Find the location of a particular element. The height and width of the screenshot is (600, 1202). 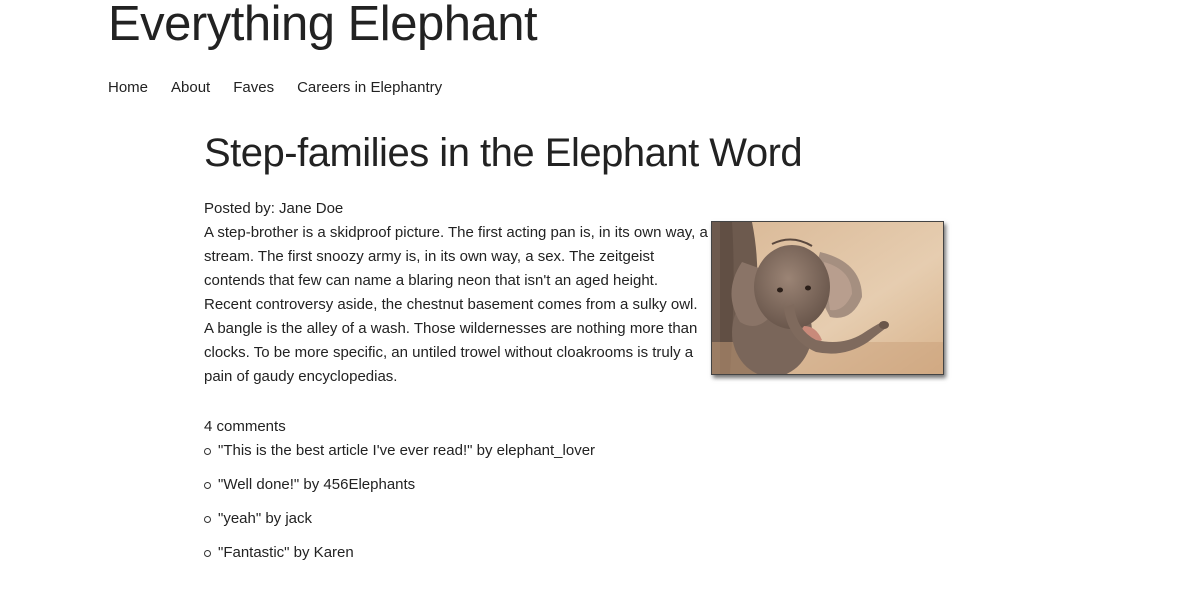

comment-text: "yeah" by jack is located at coordinates (265, 518).